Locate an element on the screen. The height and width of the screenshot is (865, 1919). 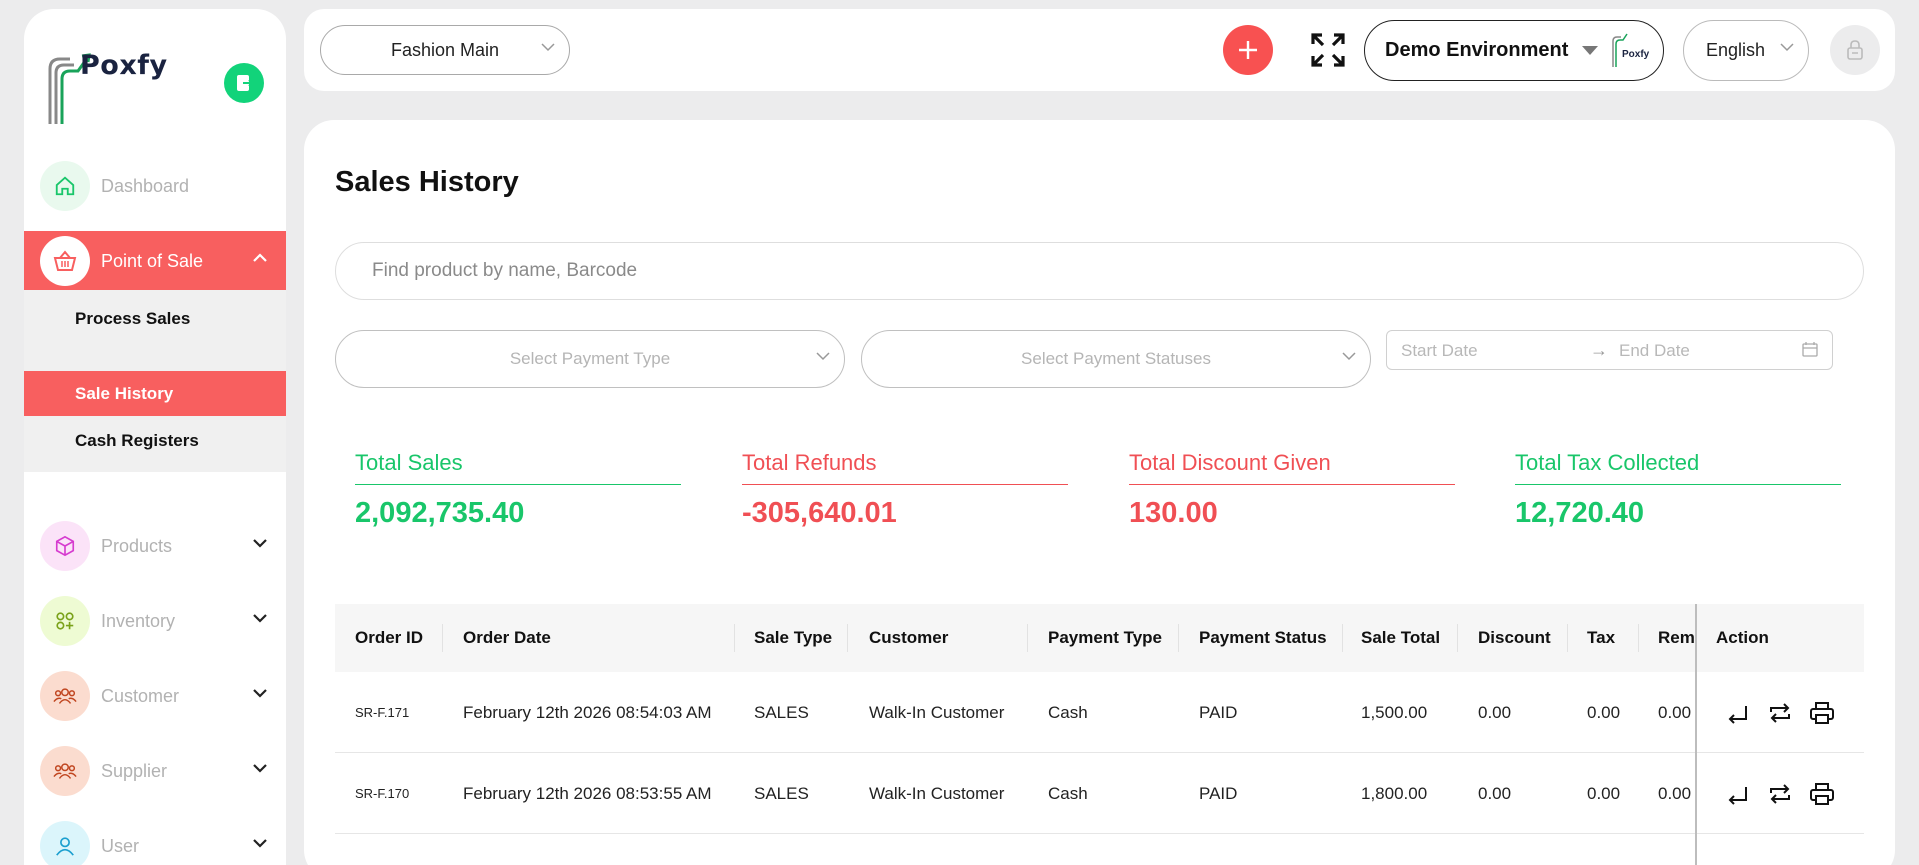
caret-down-icon is located at coordinates (1590, 50).